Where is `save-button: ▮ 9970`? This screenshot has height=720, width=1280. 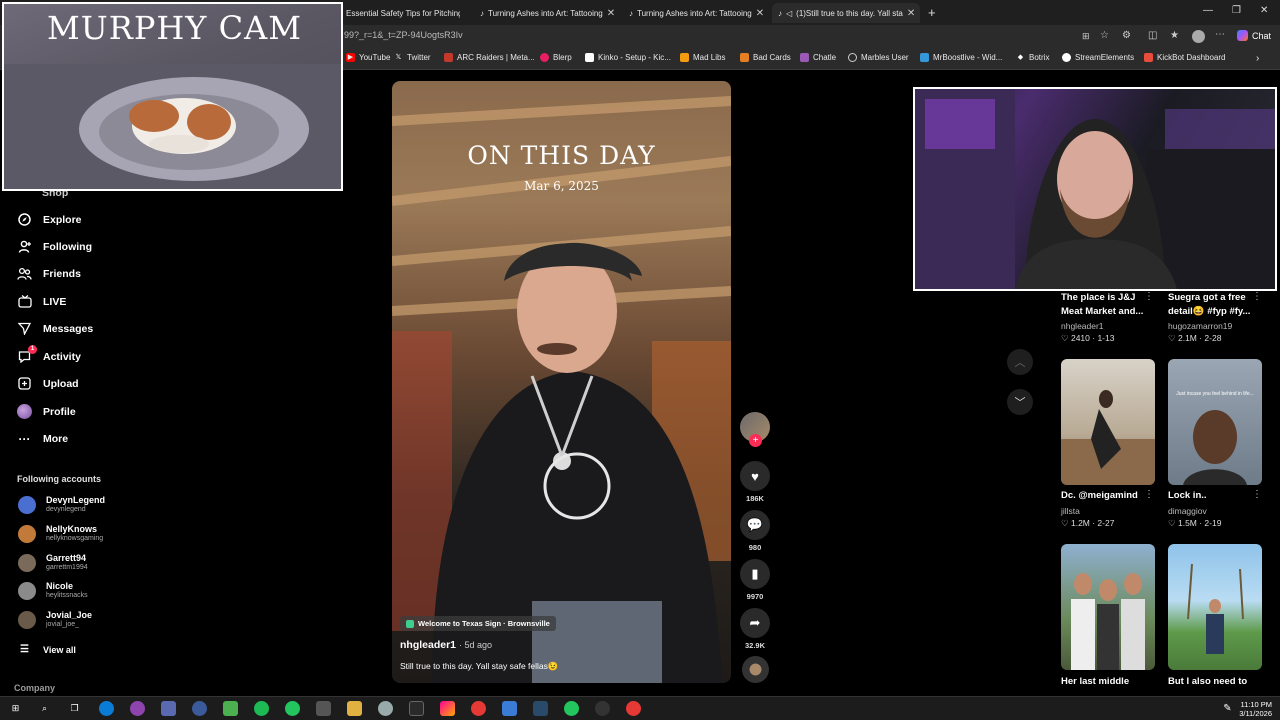 save-button: ▮ 9970 is located at coordinates (755, 580).